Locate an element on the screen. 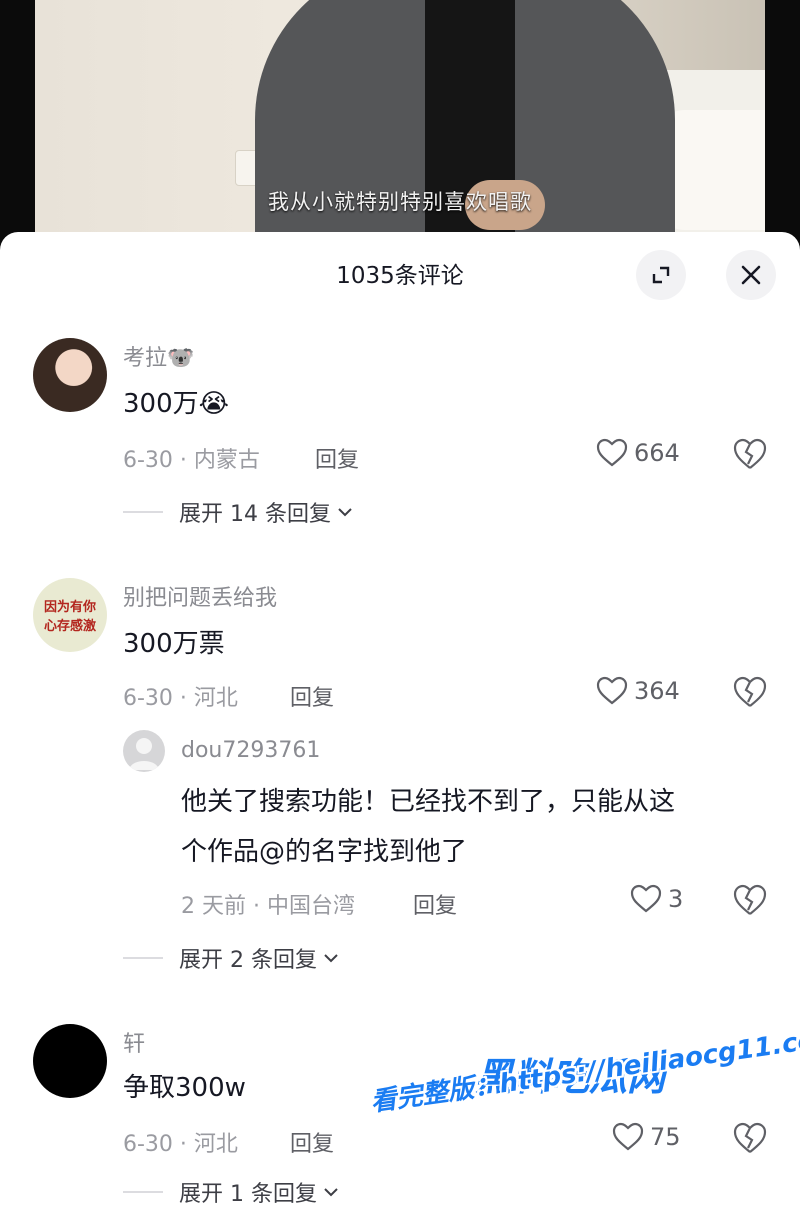 Image resolution: width=800 pixels, height=1208 pixels. reply-text-line: 个作品@的名字找到他了 is located at coordinates (324, 852).